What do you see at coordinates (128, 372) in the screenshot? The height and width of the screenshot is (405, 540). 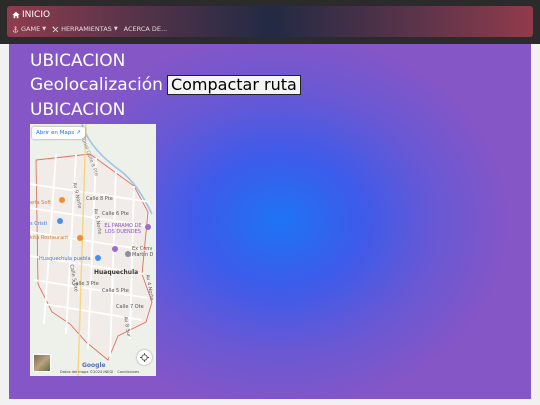 I see `terms-link: Condiciones` at bounding box center [128, 372].